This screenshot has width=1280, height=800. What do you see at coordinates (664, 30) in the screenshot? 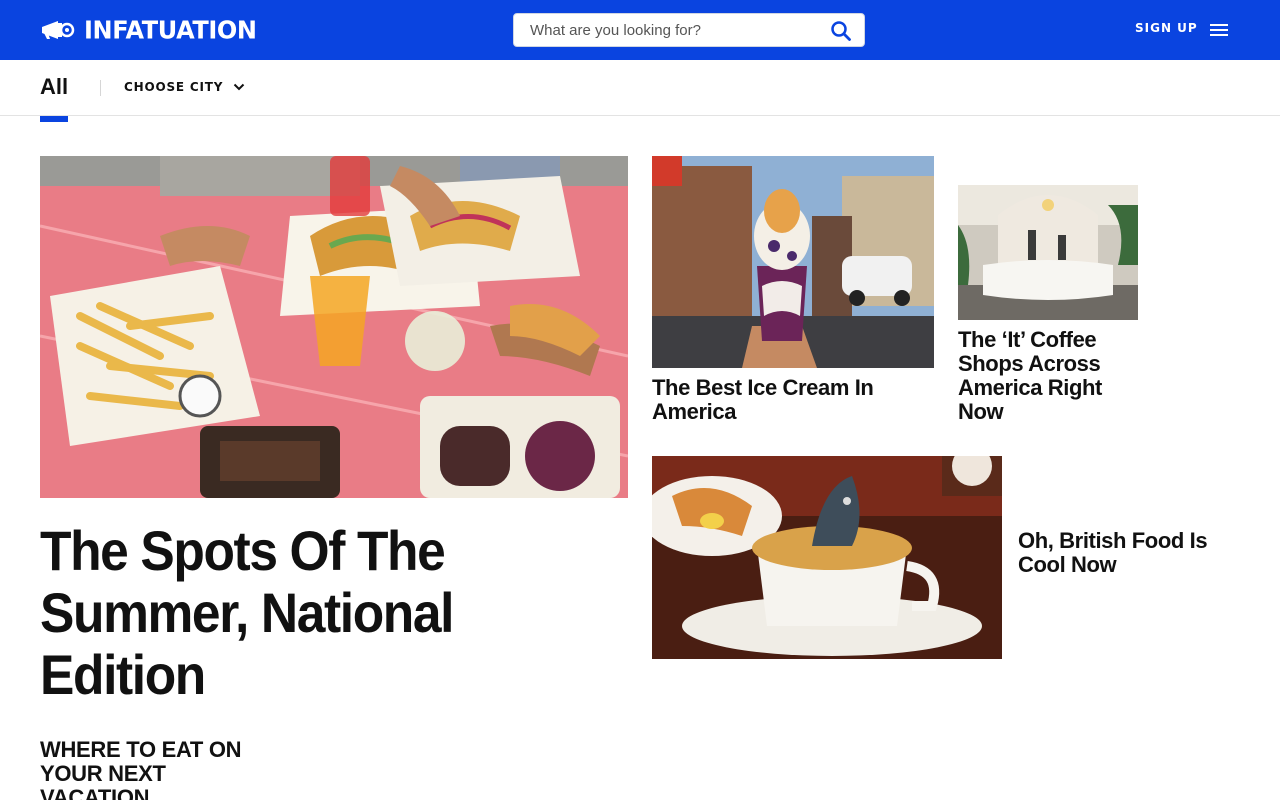
I see `search-input` at bounding box center [664, 30].